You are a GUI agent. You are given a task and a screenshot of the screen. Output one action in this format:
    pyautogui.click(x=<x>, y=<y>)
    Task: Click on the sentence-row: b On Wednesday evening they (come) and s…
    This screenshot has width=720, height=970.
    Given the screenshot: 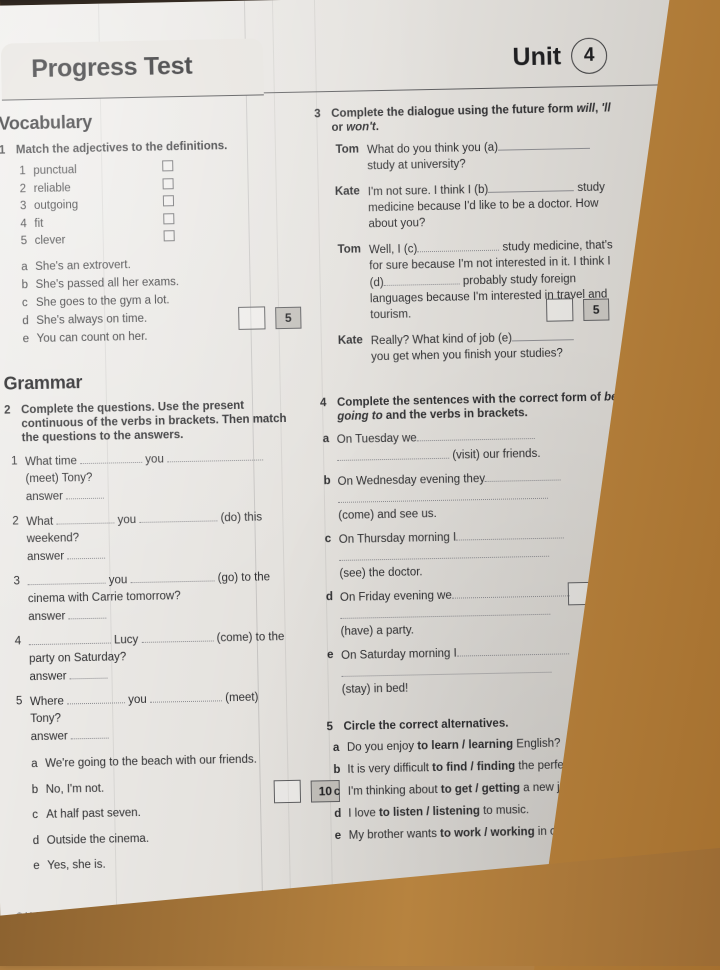 What is the action you would take?
    pyautogui.click(x=478, y=495)
    